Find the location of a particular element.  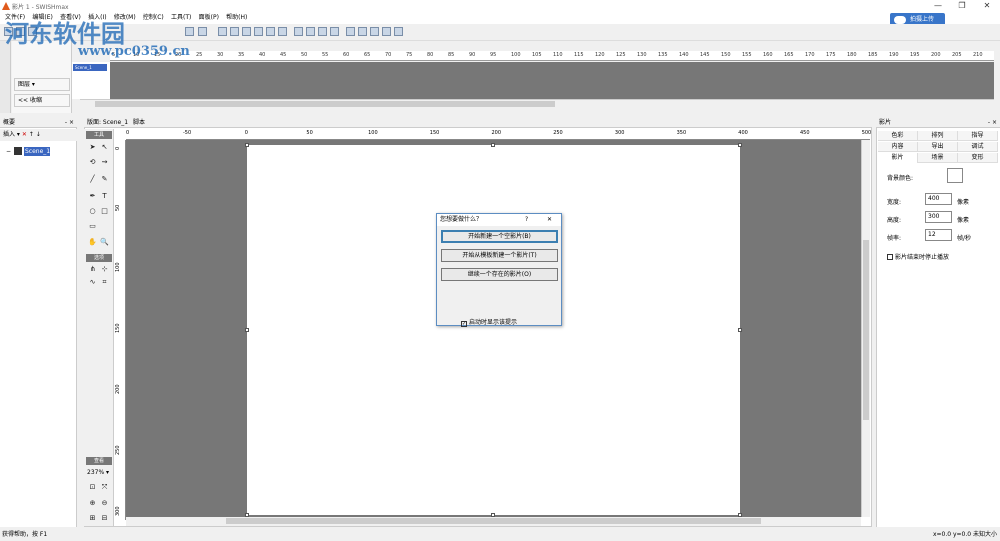

zoom-out-icon: ⊖ is located at coordinates (104, 503).